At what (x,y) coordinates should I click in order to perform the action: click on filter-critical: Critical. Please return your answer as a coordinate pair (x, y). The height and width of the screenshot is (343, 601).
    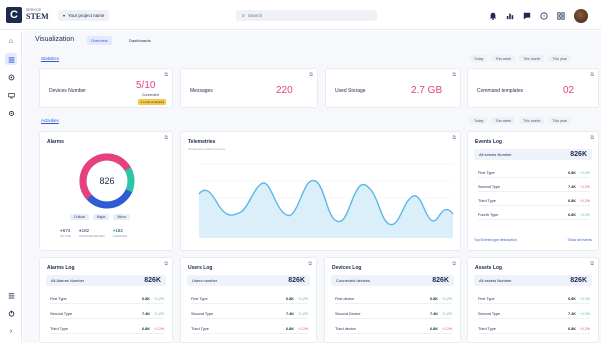
    Looking at the image, I should click on (79, 217).